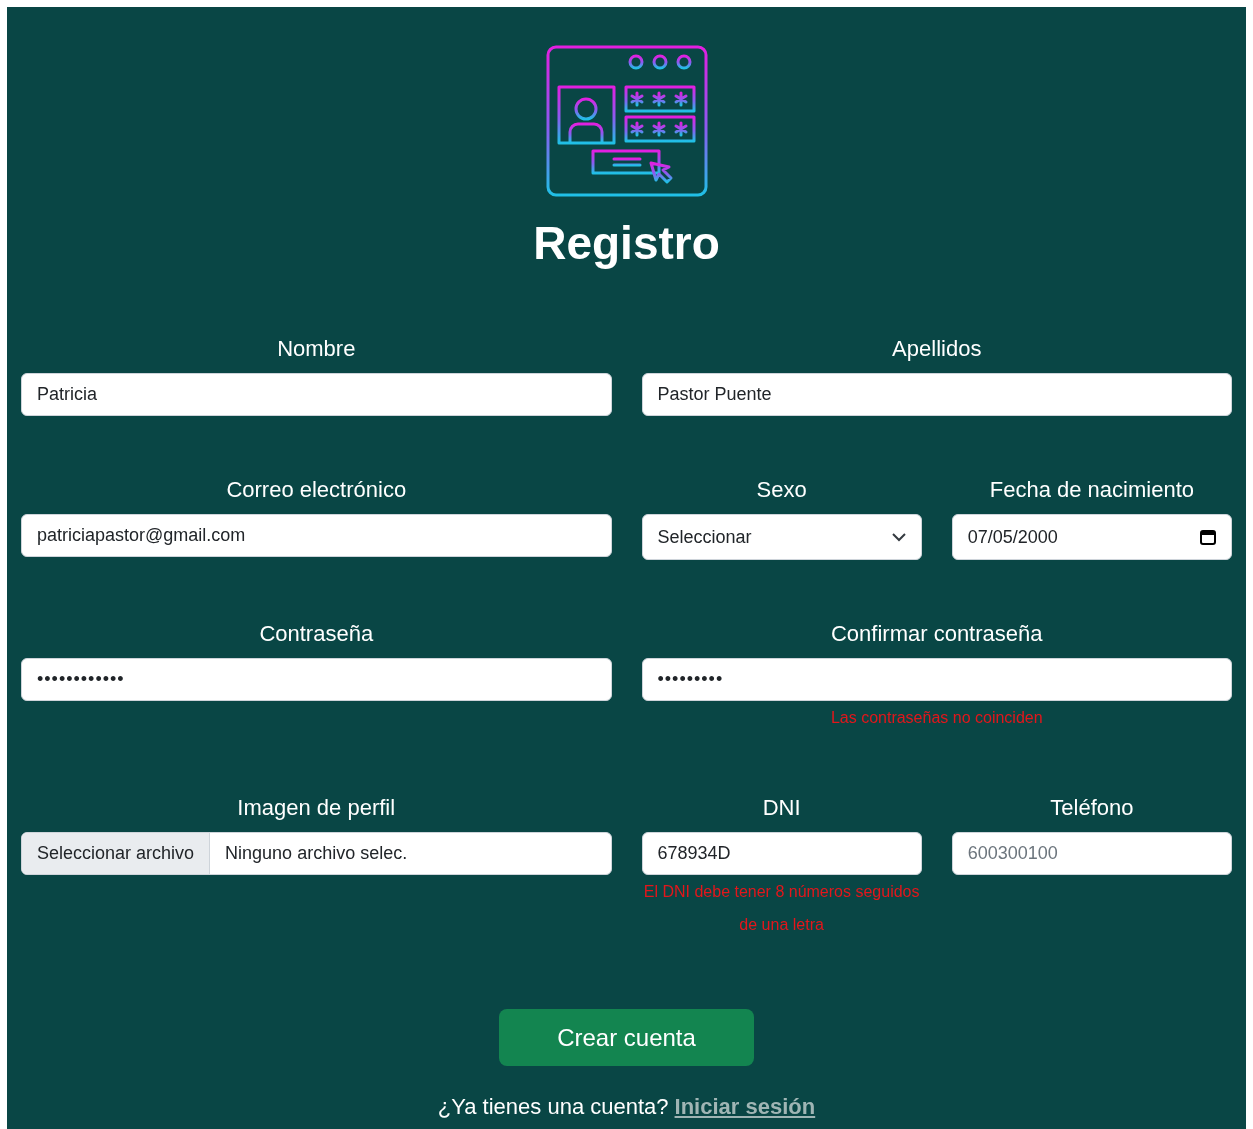  I want to click on create-account-button: Crear cuenta, so click(626, 1037).